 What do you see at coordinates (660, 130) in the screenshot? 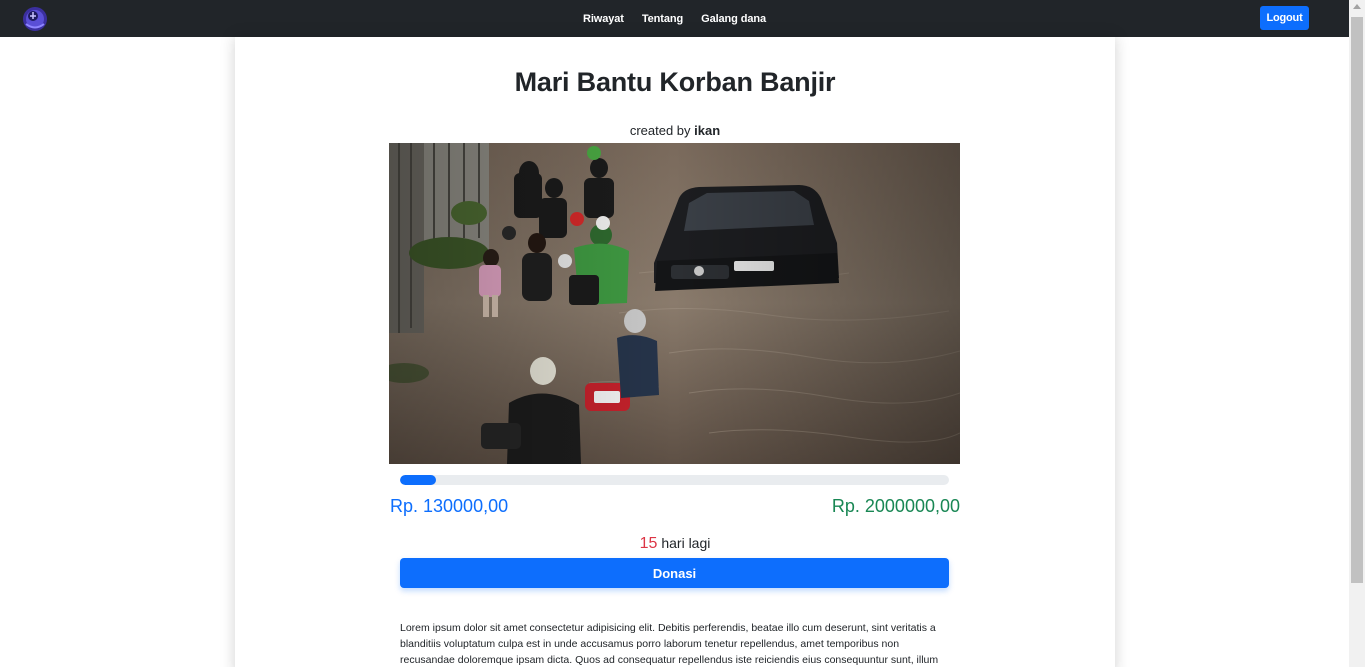
I see `created-by-prefix: created by` at bounding box center [660, 130].